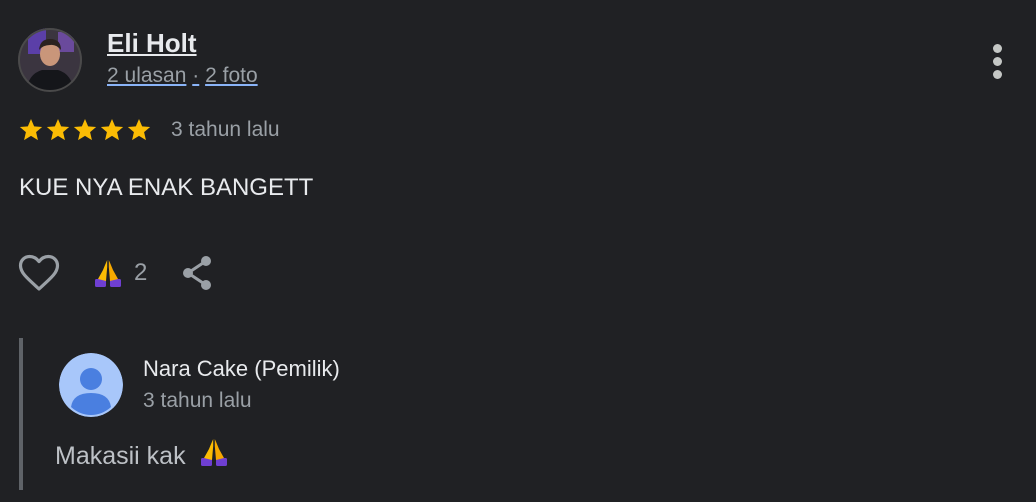  Describe the element at coordinates (152, 43) in the screenshot. I see `reviewer-name: Eli Holt` at that location.